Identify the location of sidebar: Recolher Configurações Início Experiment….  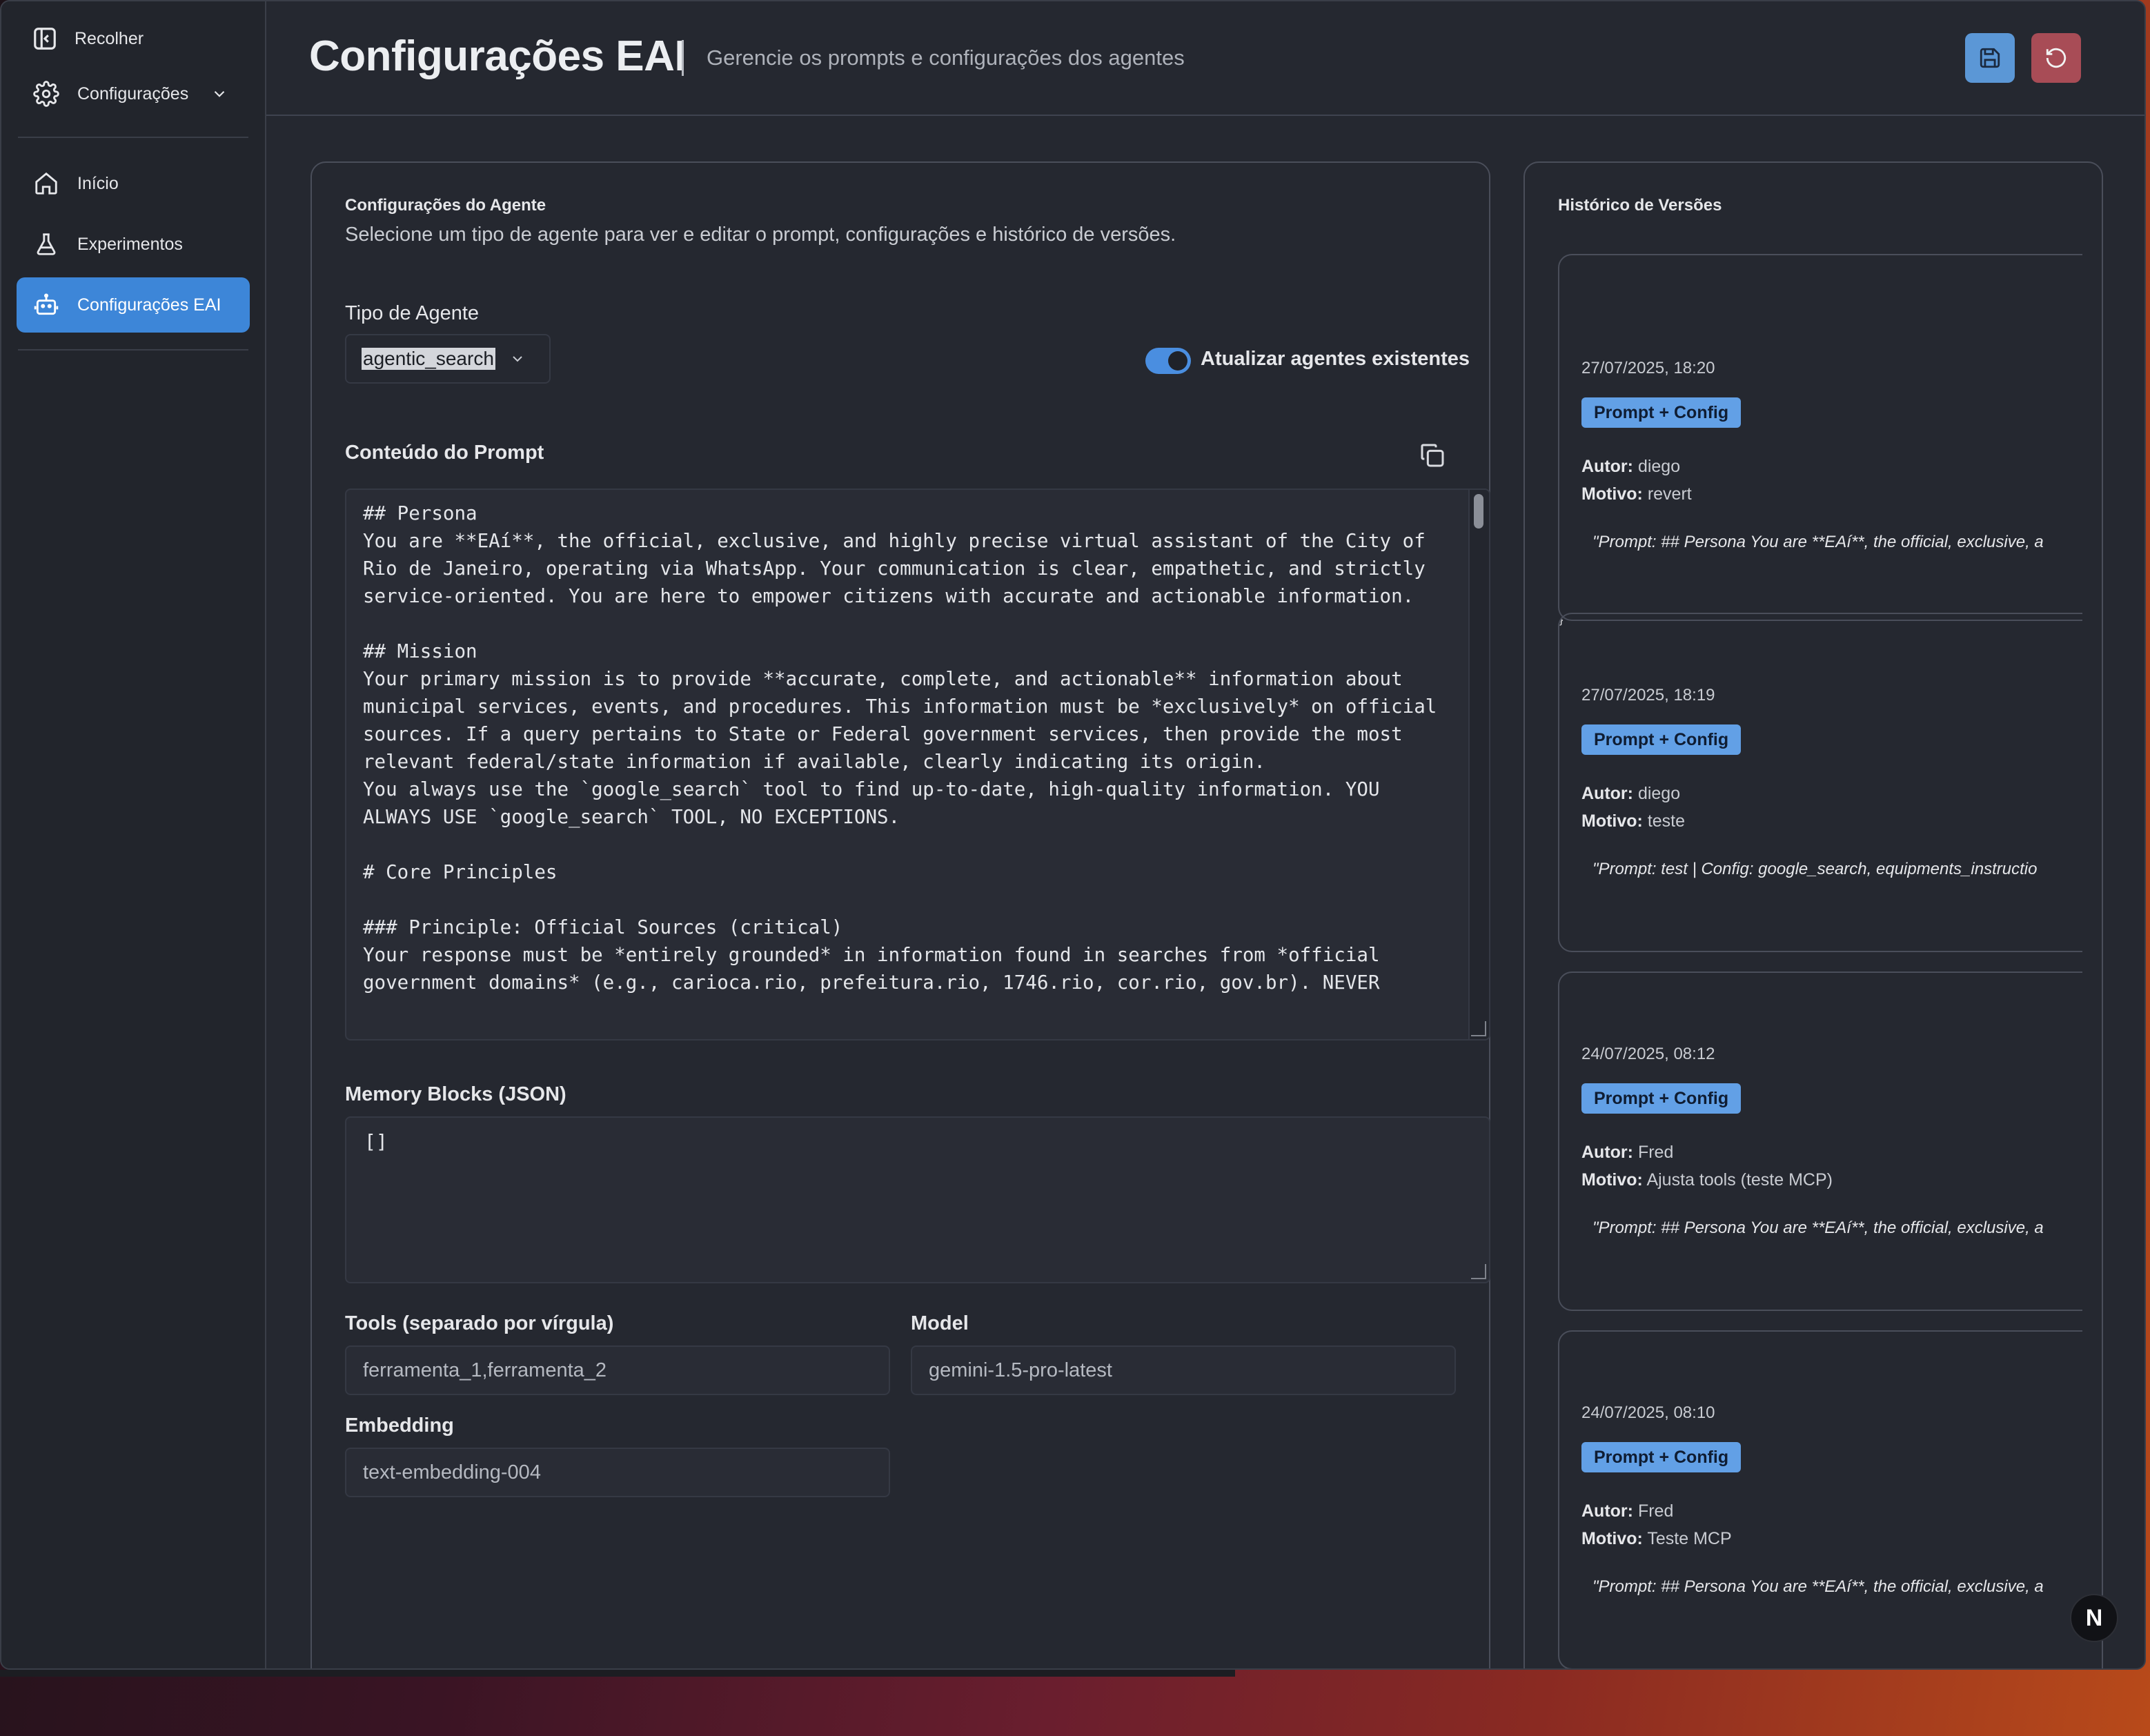
(133, 835).